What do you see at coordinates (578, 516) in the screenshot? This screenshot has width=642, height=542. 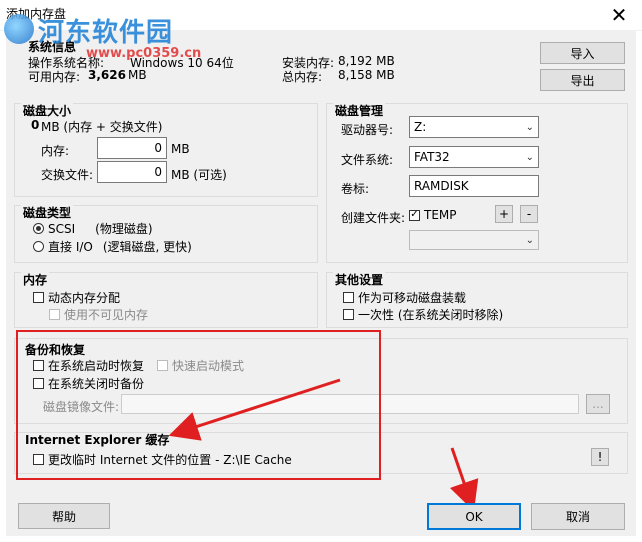 I see `cancel-button: 取消` at bounding box center [578, 516].